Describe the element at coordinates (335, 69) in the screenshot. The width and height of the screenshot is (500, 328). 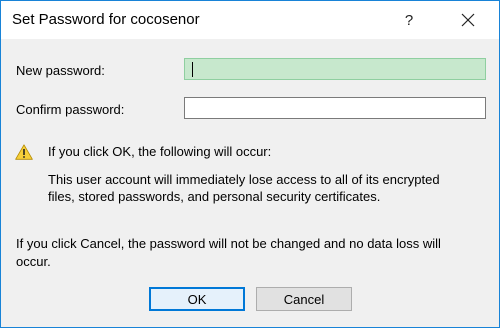
I see `new-password-field` at that location.